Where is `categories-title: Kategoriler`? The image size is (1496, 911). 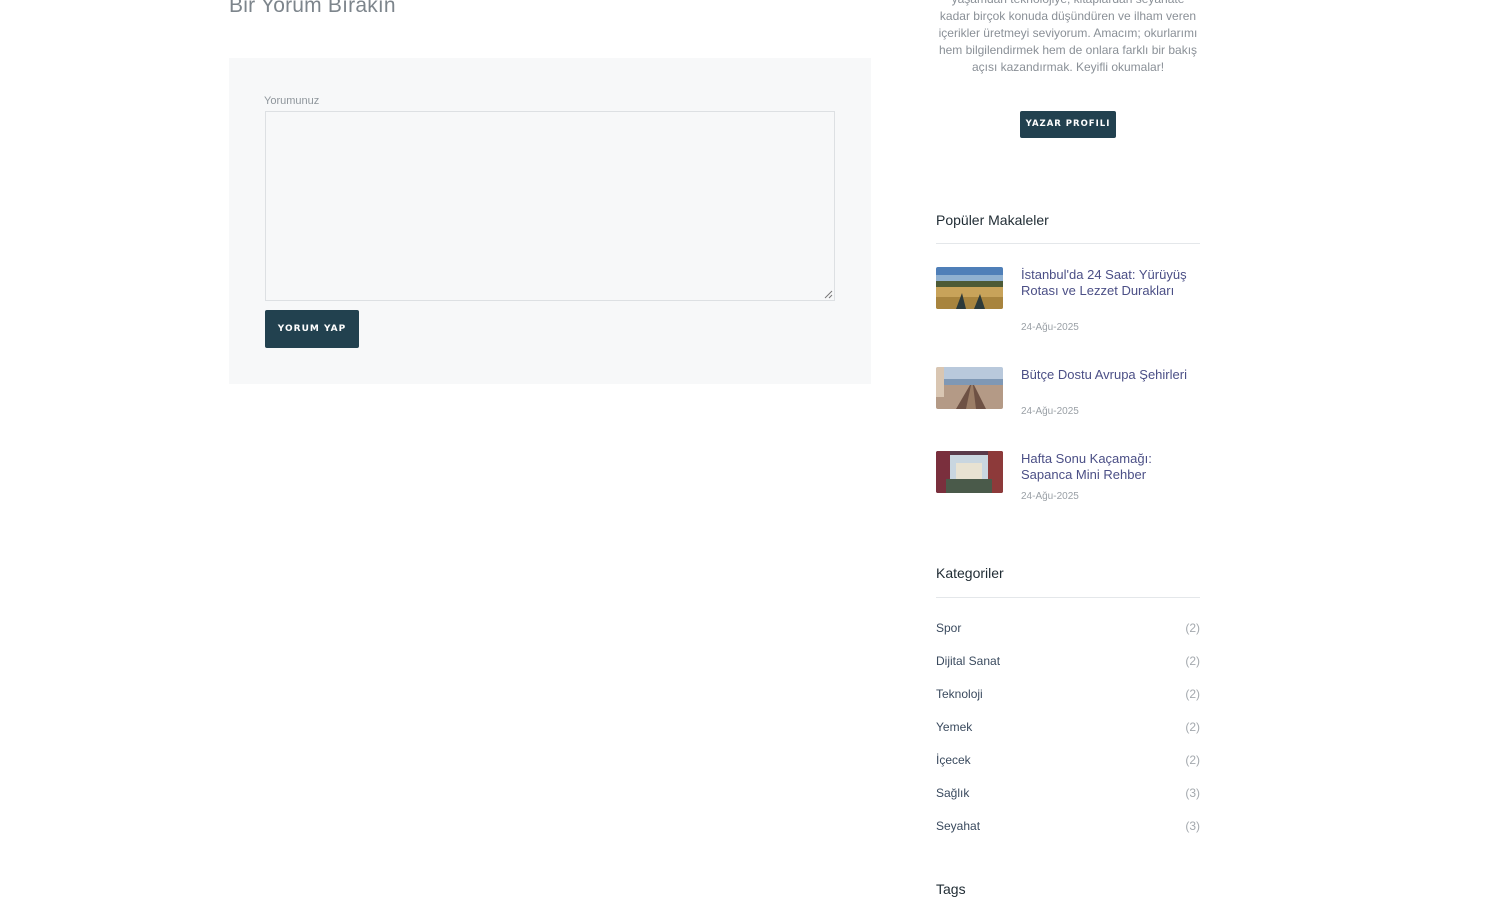 categories-title: Kategoriler is located at coordinates (970, 573).